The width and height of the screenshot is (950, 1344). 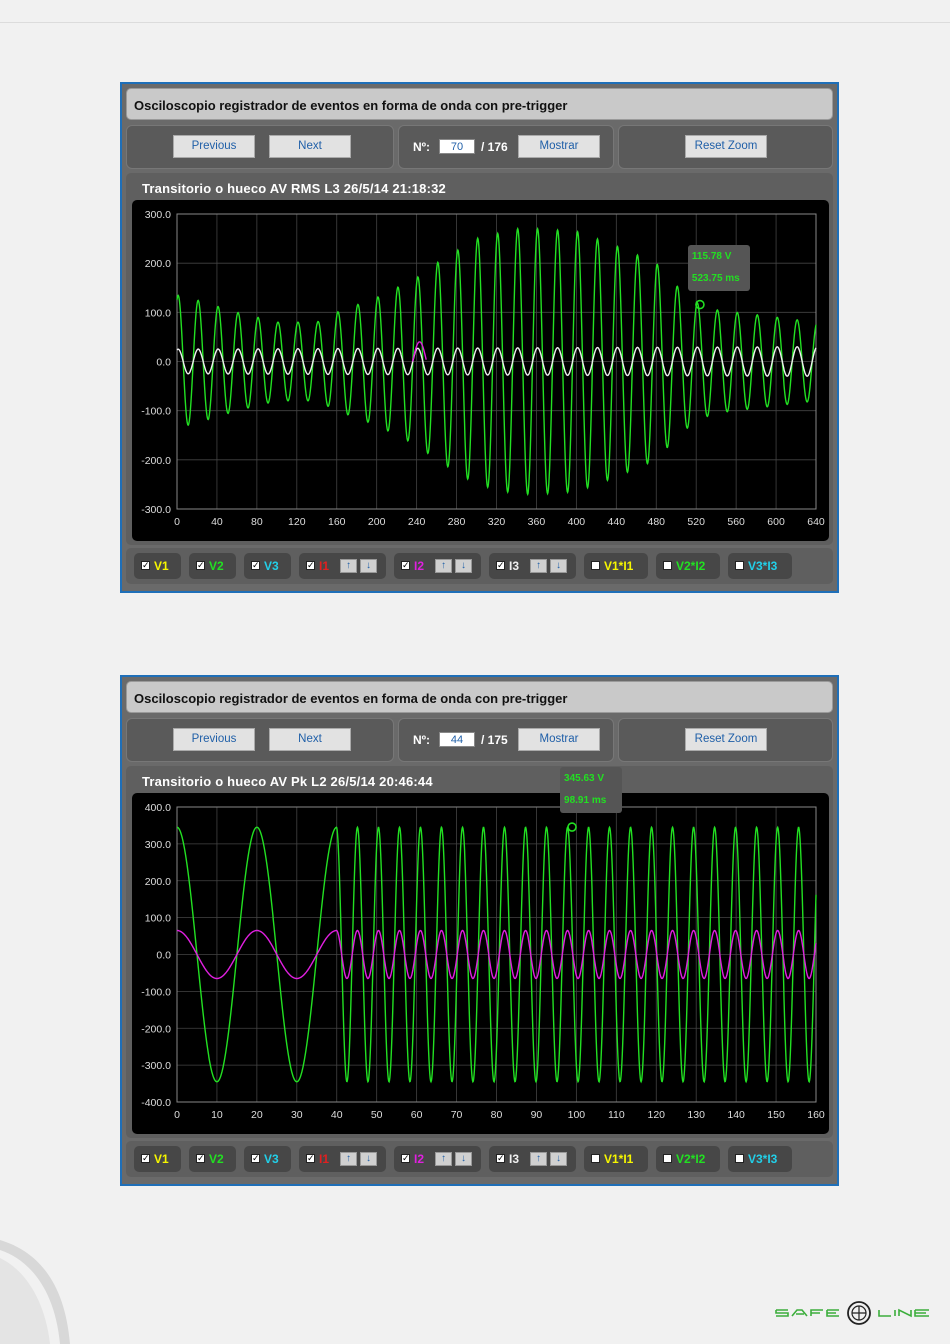 I want to click on tooltip-value: 115.78 V, so click(x=711, y=256).